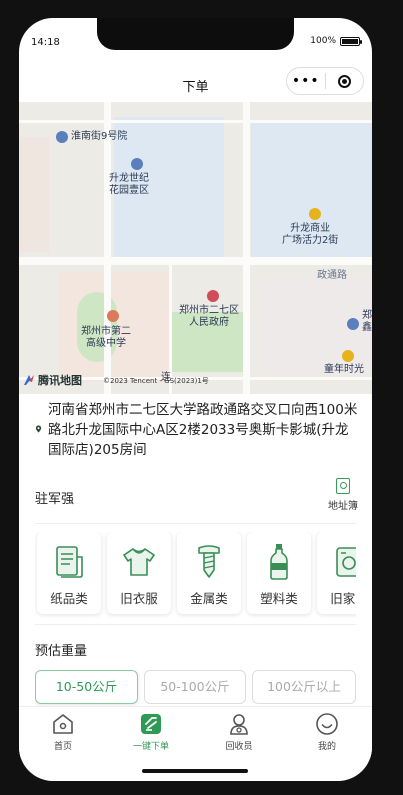  I want to click on category-label: 塑料类, so click(279, 598).